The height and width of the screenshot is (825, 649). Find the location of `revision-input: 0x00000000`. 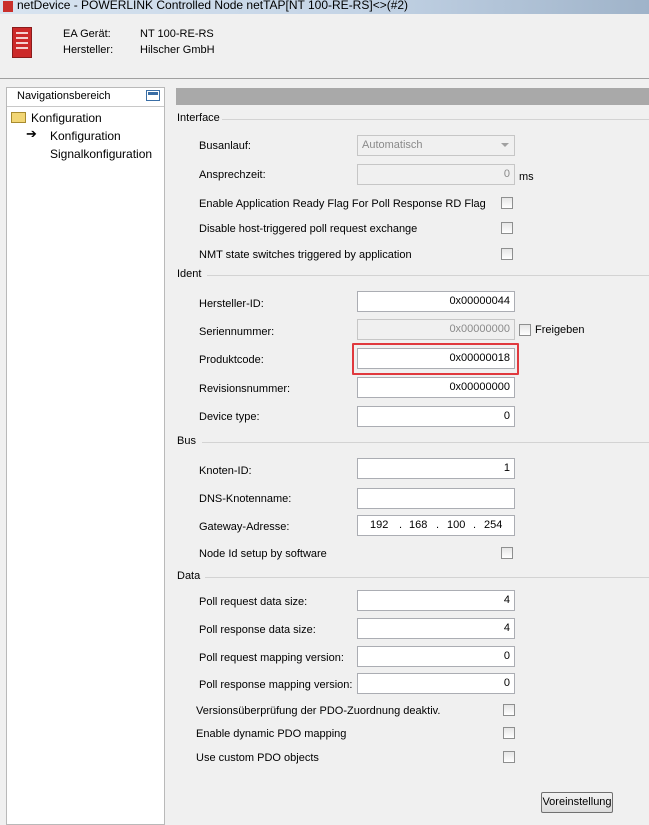

revision-input: 0x00000000 is located at coordinates (436, 387).